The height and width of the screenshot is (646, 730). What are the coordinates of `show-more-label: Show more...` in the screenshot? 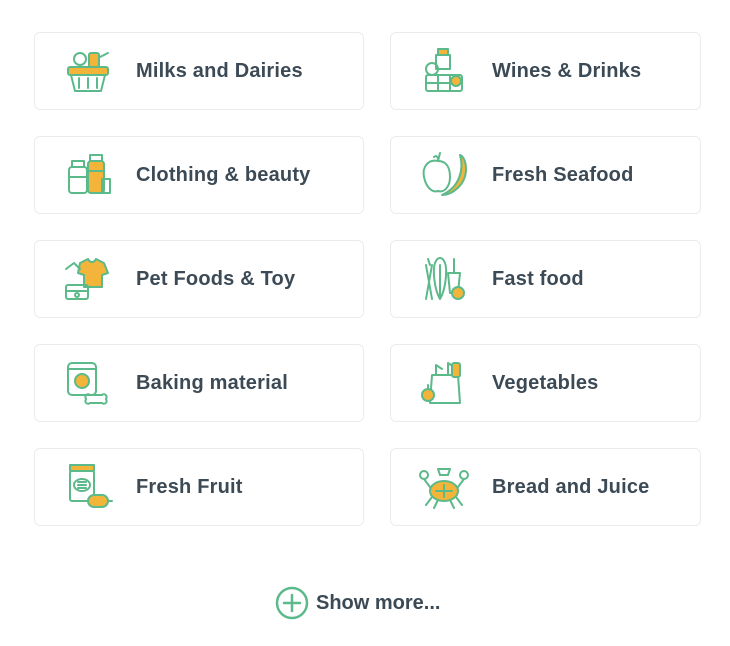 It's located at (378, 602).